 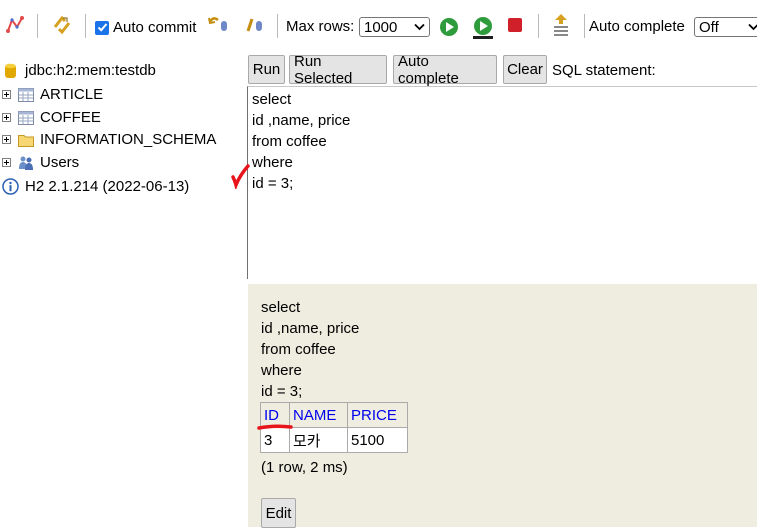 What do you see at coordinates (26, 163) in the screenshot?
I see `users-icon` at bounding box center [26, 163].